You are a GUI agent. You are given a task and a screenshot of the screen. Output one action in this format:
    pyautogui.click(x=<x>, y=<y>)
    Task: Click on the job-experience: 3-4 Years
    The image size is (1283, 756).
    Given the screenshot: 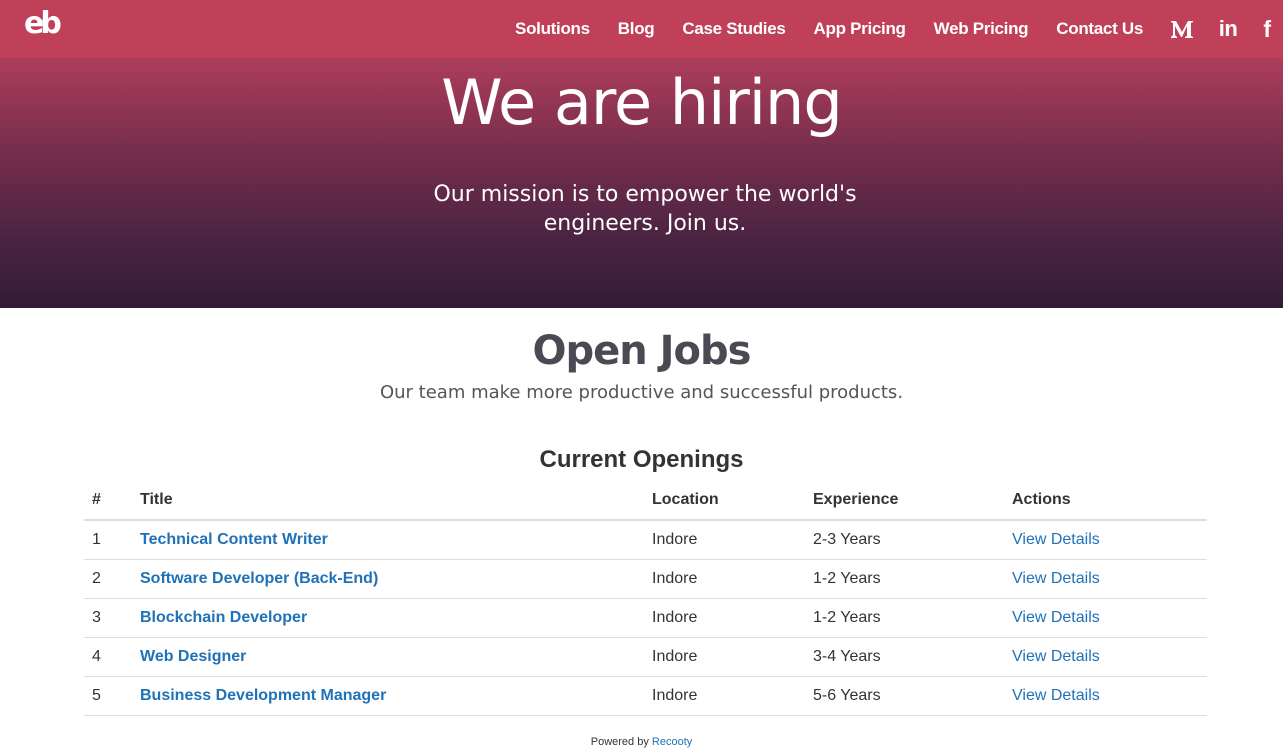 What is the action you would take?
    pyautogui.click(x=904, y=657)
    